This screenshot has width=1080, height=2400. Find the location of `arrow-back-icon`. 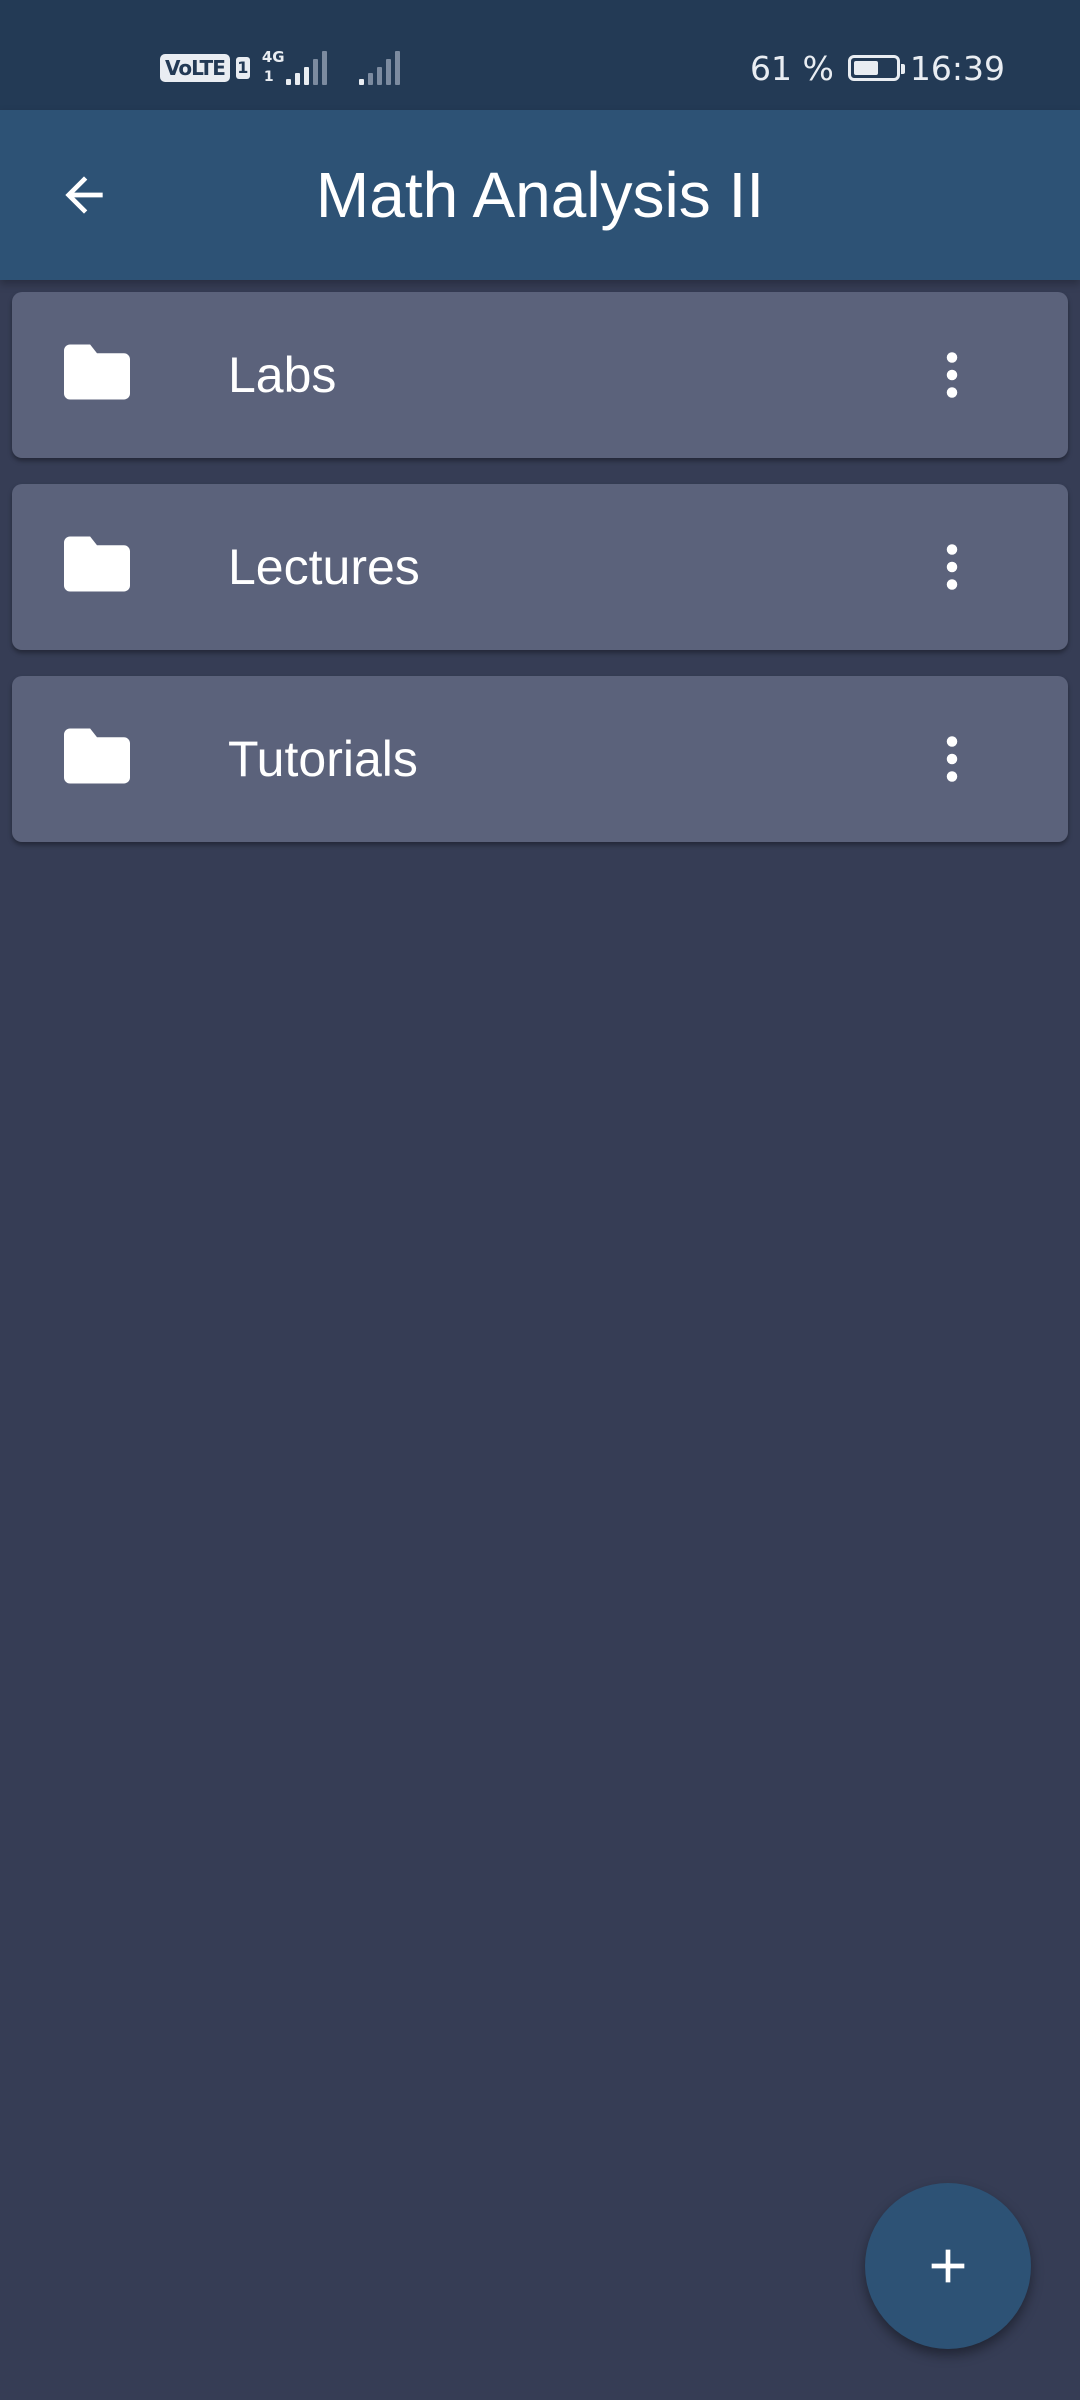

arrow-back-icon is located at coordinates (84, 195).